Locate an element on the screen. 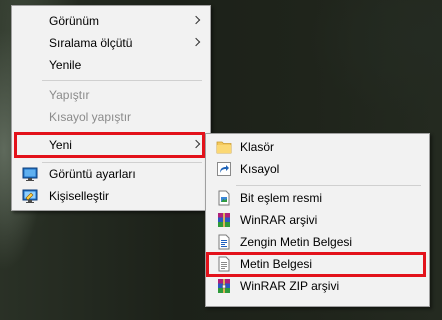  submenu-item-folder: Klasör is located at coordinates (317, 147).